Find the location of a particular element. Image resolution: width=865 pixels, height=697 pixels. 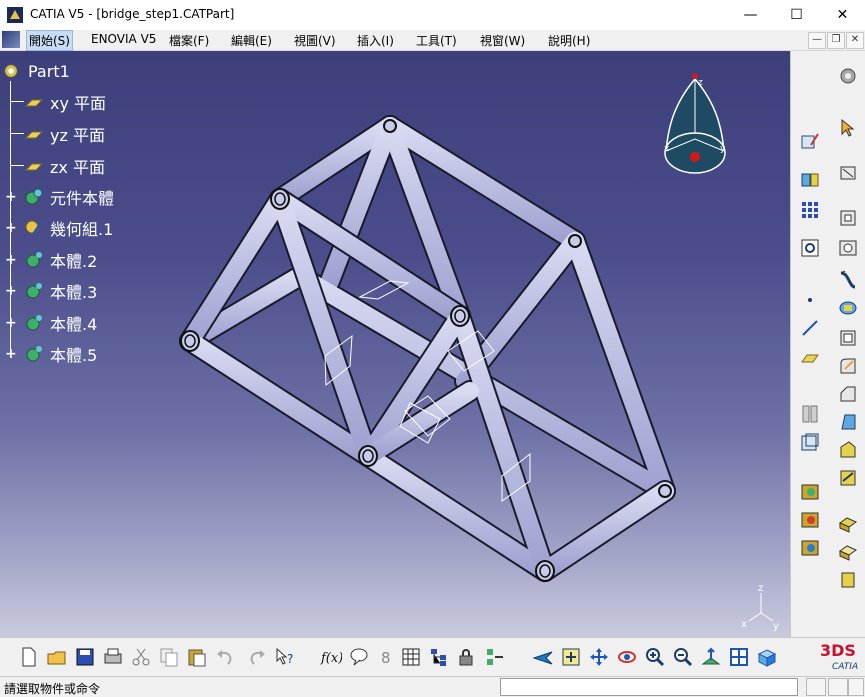

tree-node-yz-plane: yz 平面 is located at coordinates (64, 134).